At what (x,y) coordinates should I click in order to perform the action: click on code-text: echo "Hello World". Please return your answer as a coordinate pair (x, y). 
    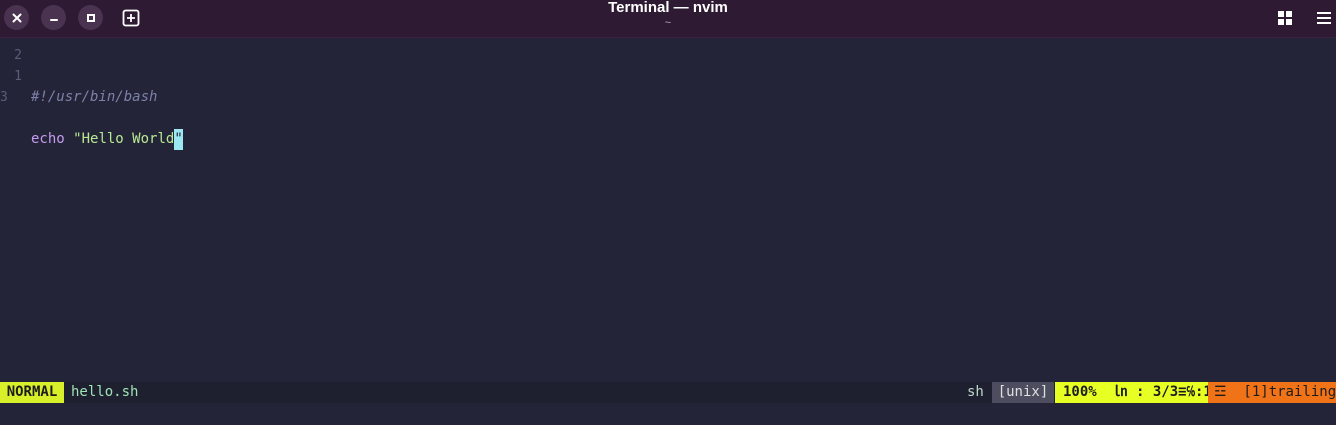
    Looking at the image, I should click on (107, 139).